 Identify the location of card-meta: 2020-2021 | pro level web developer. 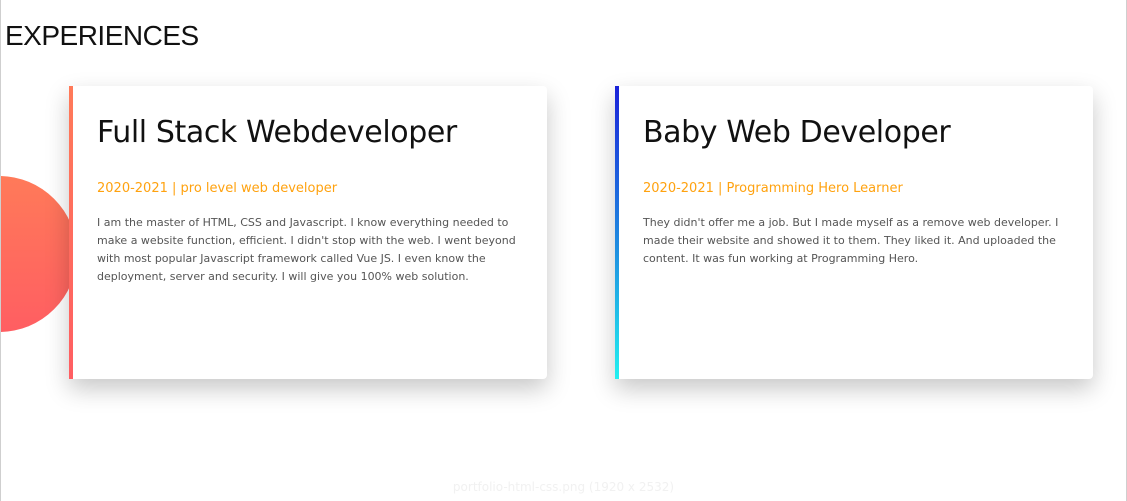
(217, 188).